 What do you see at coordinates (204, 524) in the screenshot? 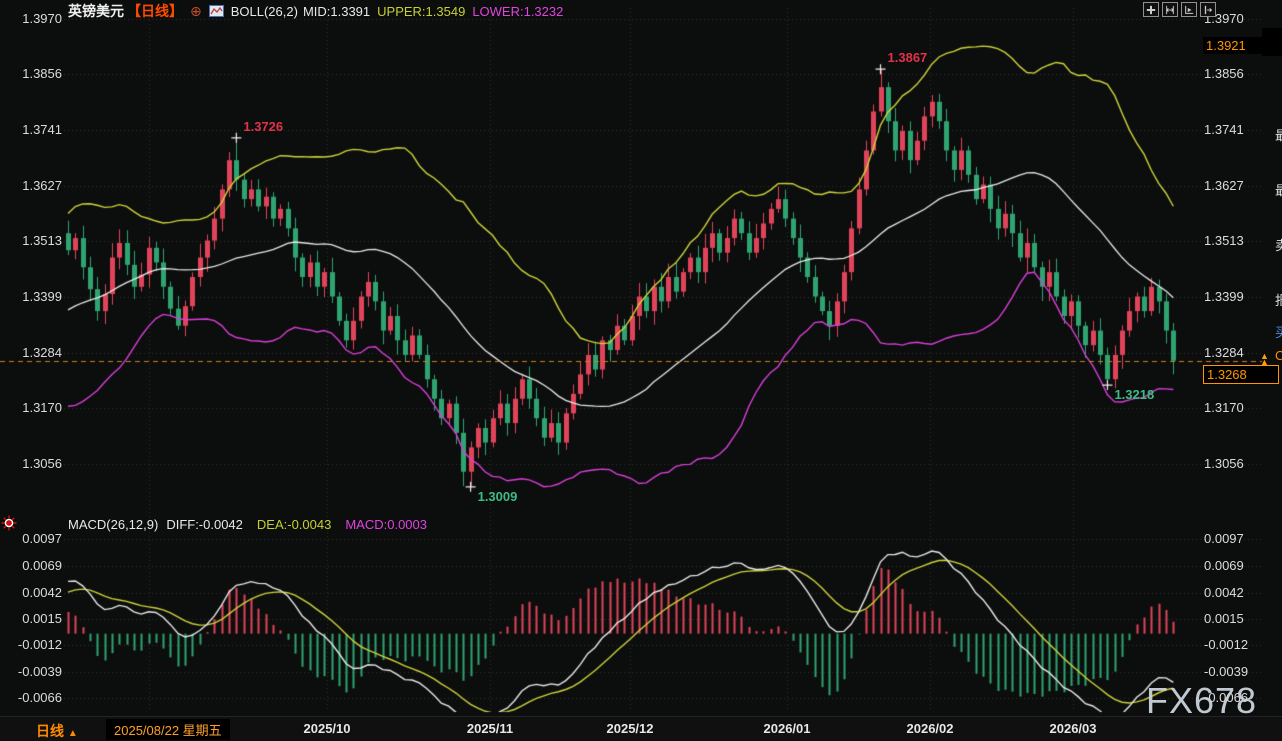
I see `macd-diff-value: DIFF:-0.0042` at bounding box center [204, 524].